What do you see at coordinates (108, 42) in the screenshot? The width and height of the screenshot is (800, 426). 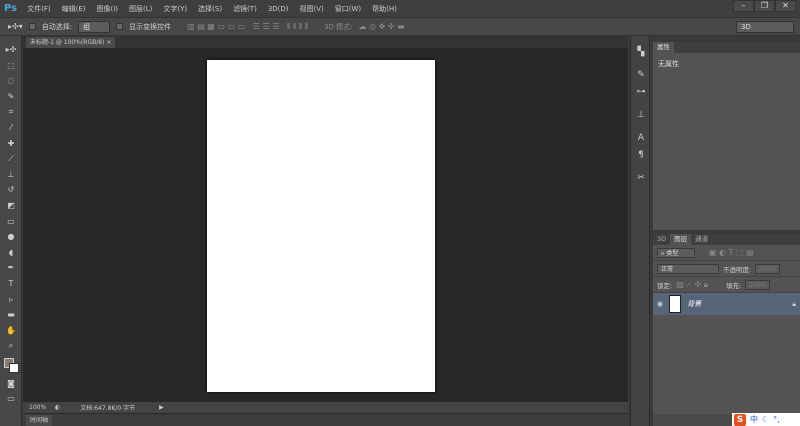 I see `close-tab-icon: ×` at bounding box center [108, 42].